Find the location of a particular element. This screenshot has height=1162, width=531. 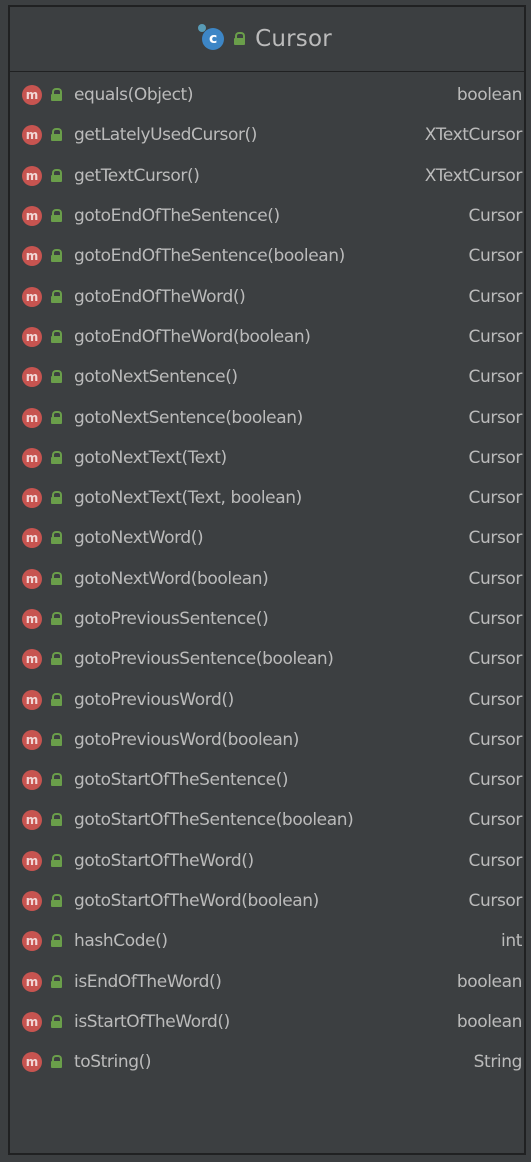

method-row: m gotoNextSentence(boolean) Cursor is located at coordinates (267, 417).